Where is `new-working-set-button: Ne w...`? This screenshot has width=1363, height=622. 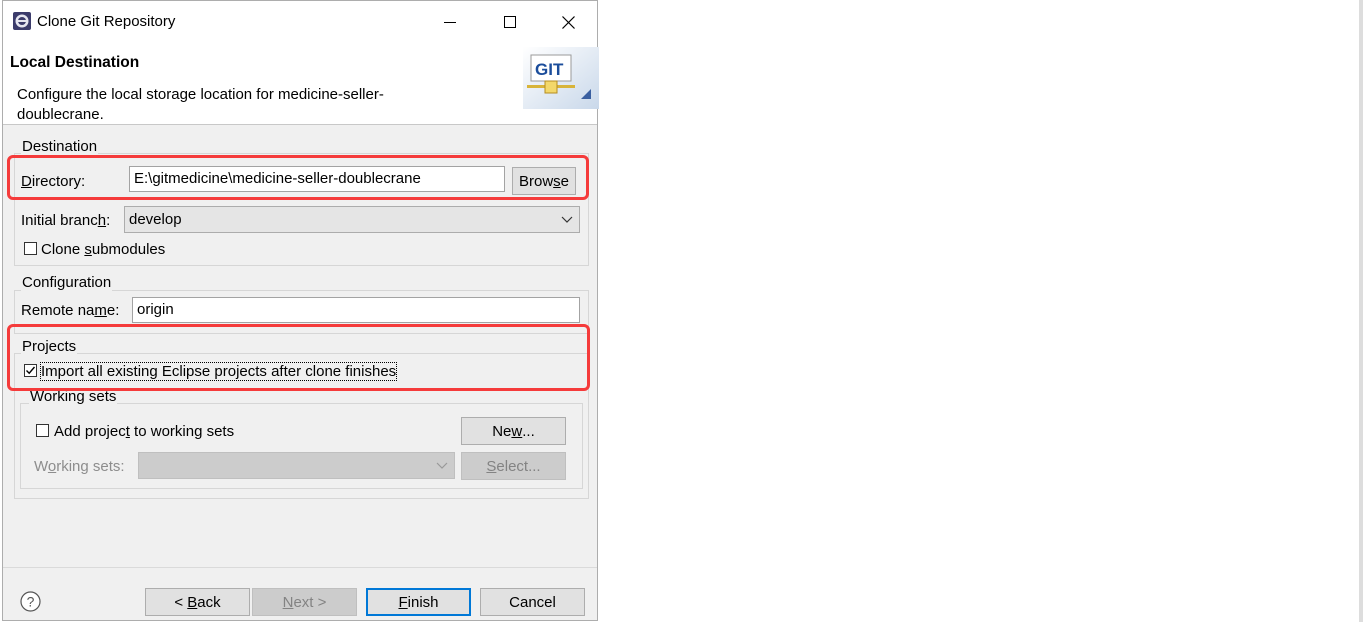
new-working-set-button: Ne w... is located at coordinates (513, 431).